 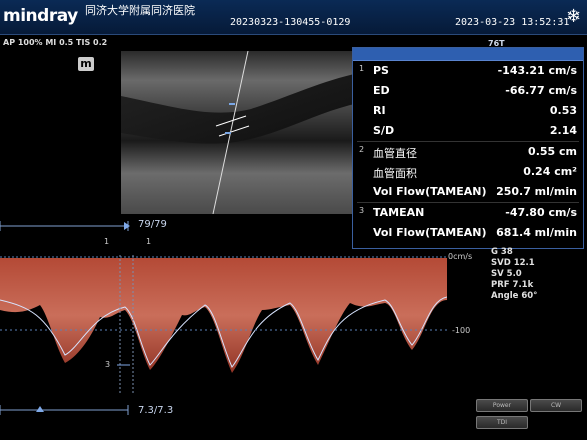 I want to click on measurement-row: ED -66.77 cm/s, so click(x=468, y=91).